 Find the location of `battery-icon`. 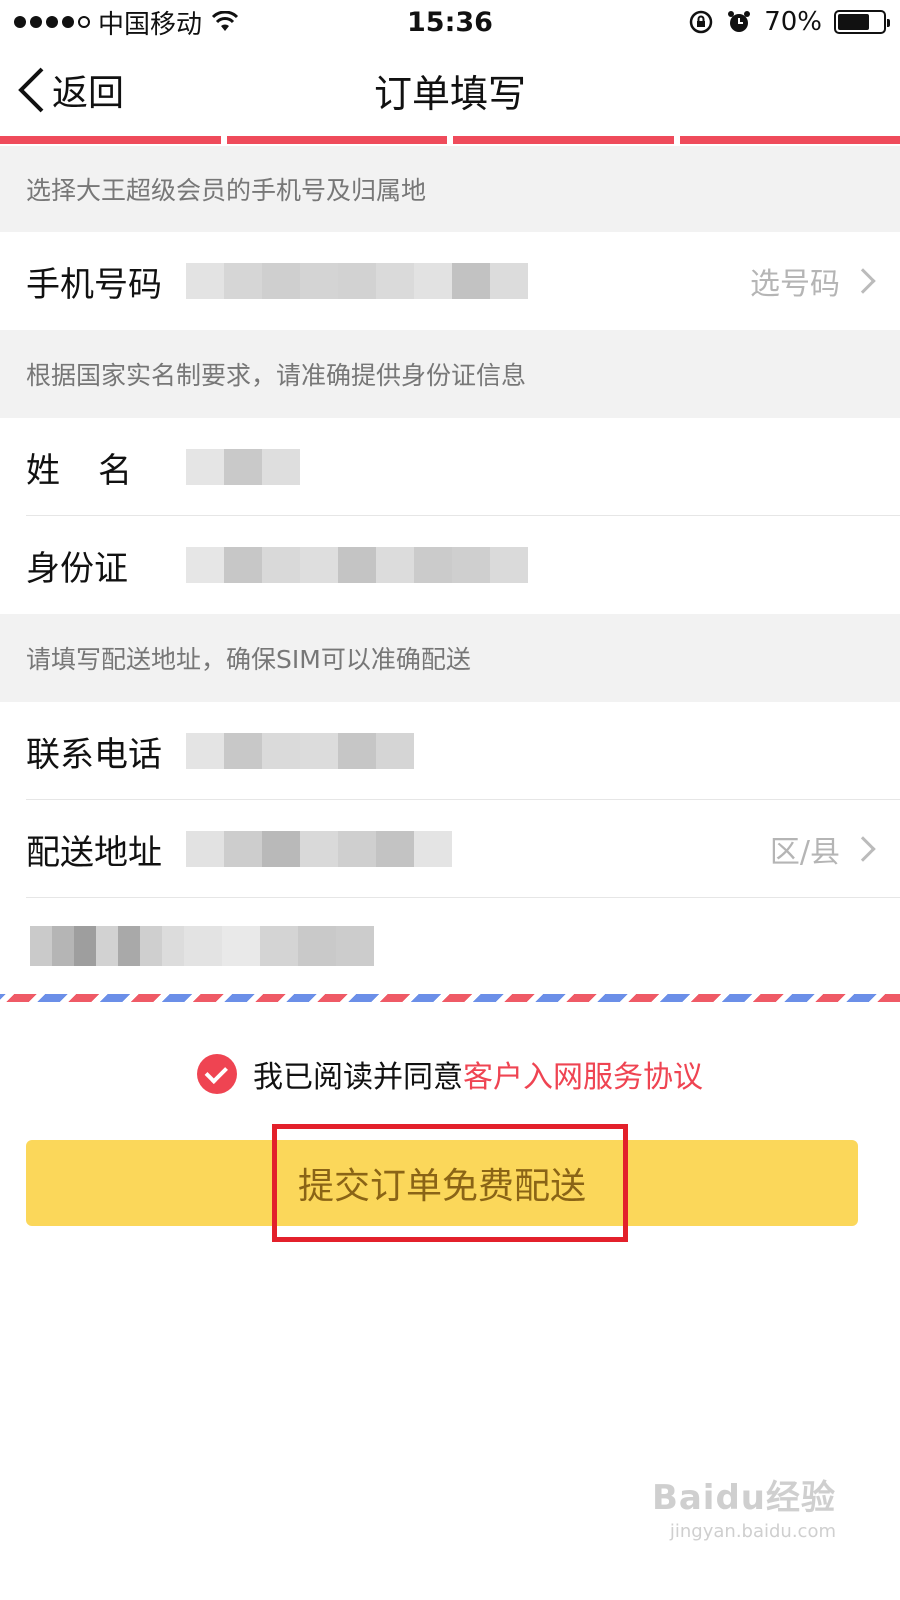

battery-icon is located at coordinates (862, 22).